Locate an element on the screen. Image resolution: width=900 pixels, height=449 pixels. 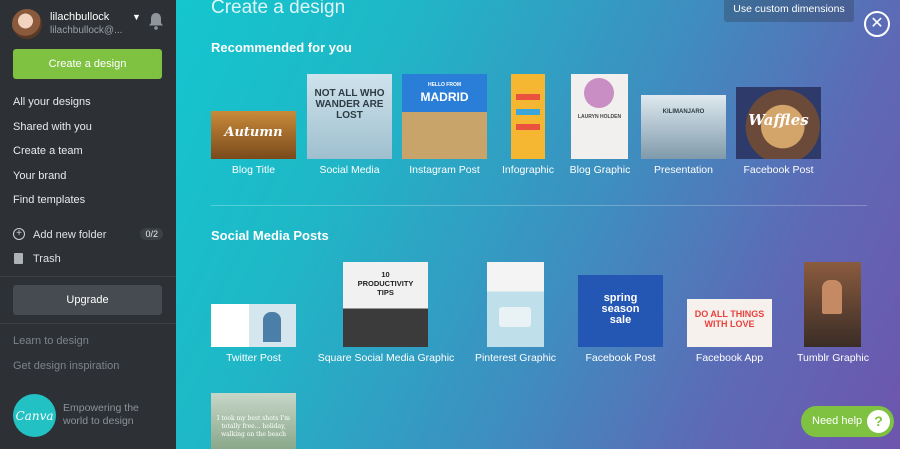
template-blog-graphic: LAURYN HOLDEN Blog Graphic is located at coordinates (600, 129).